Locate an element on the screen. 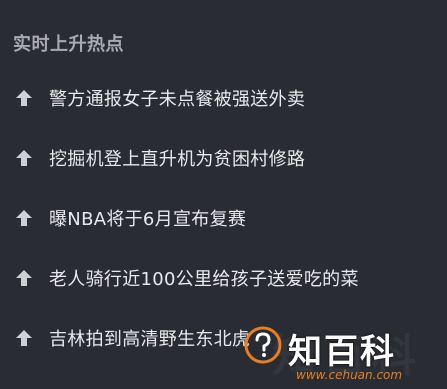  watermark-brand: 知百科 is located at coordinates (342, 352).